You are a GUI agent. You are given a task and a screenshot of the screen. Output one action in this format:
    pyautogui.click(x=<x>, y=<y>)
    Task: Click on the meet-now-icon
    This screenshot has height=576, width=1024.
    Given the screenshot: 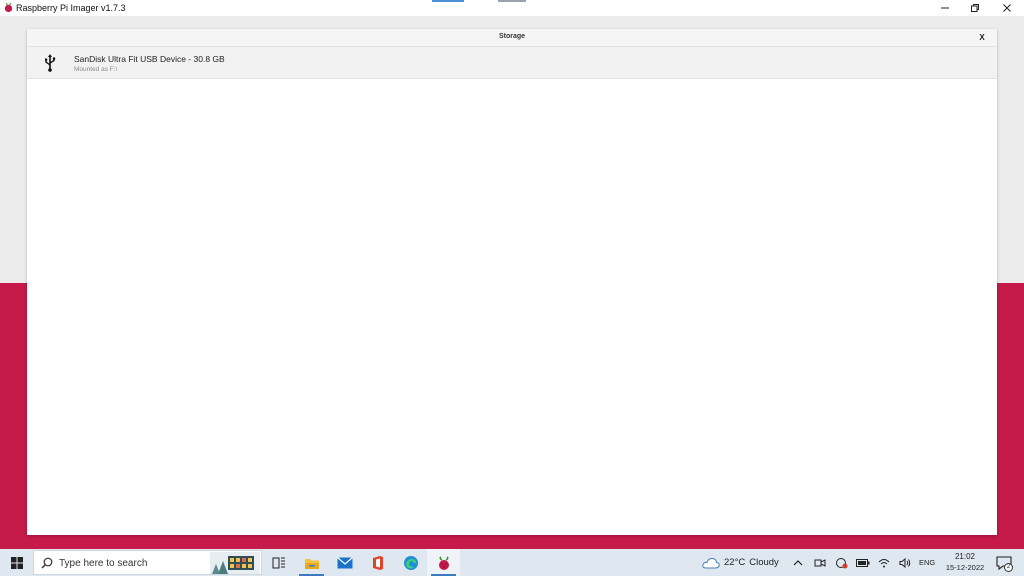 What is the action you would take?
    pyautogui.click(x=820, y=562)
    